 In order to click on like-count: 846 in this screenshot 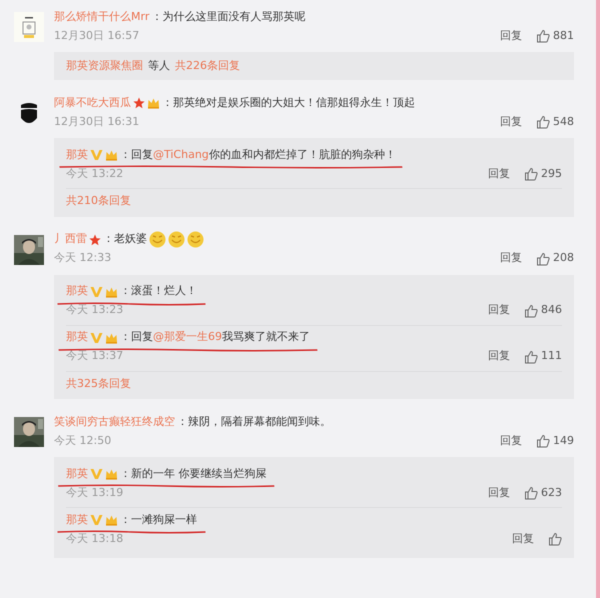, I will do `click(551, 310)`.